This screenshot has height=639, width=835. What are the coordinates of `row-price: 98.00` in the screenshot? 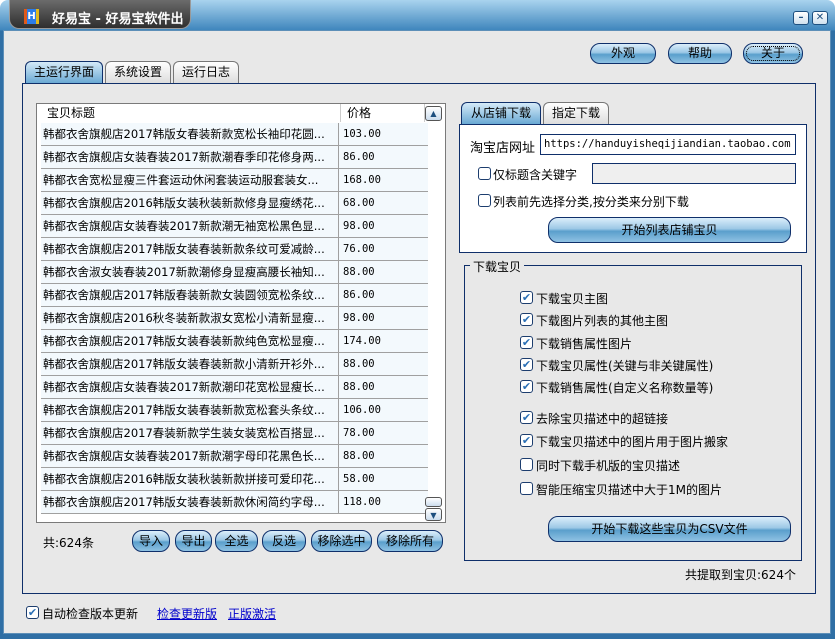 It's located at (359, 226).